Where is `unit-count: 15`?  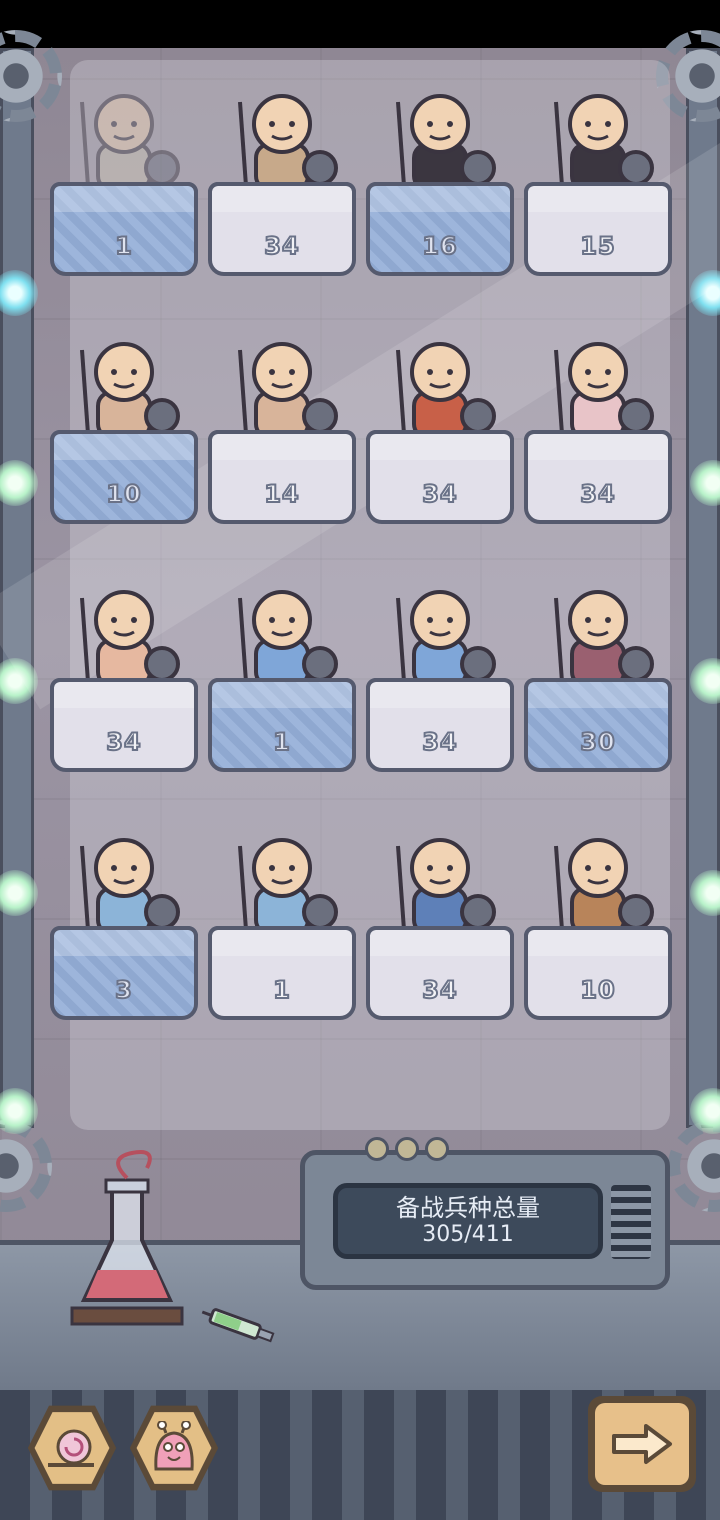 unit-count: 15 is located at coordinates (597, 246).